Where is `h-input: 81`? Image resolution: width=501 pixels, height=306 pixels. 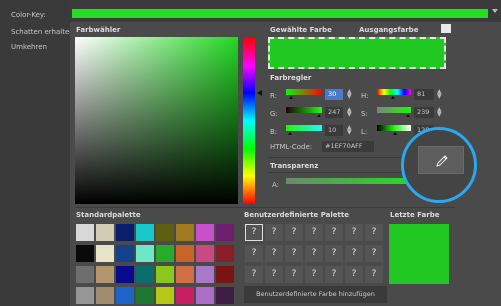
h-input: 81 is located at coordinates (424, 94).